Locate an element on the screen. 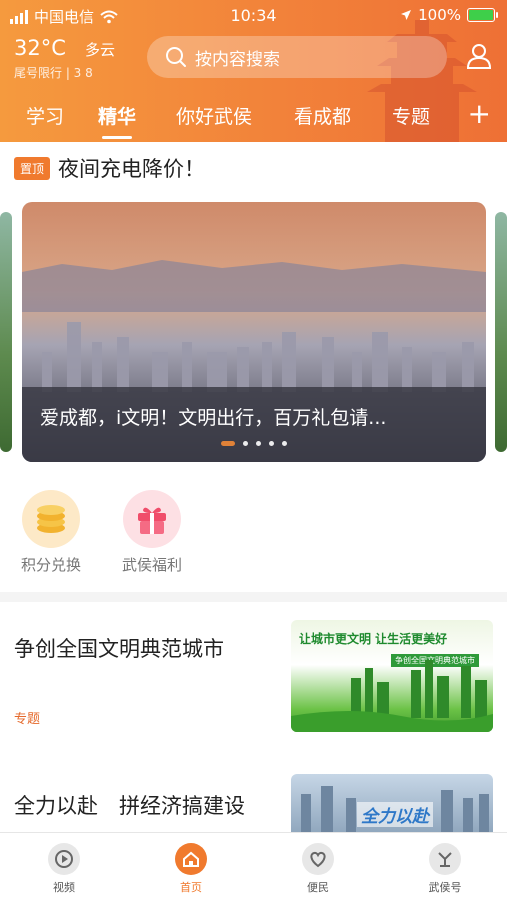 This screenshot has height=901, width=507. search-placeholder: 按内容搜索 is located at coordinates (237, 59).